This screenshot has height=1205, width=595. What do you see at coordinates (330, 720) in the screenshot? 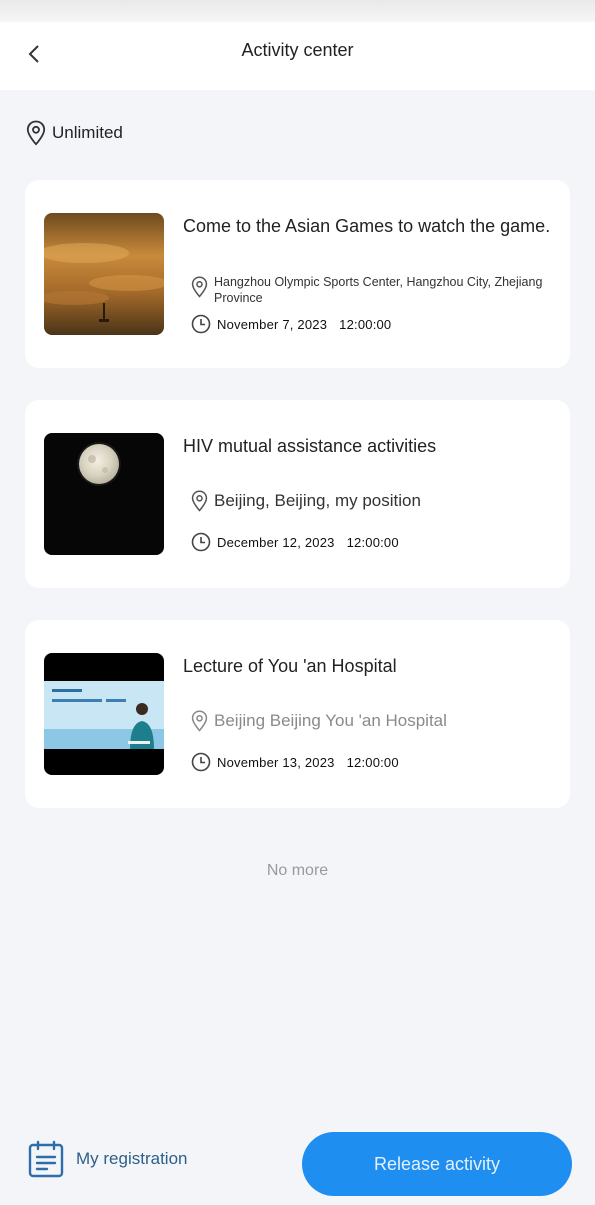
I see `location-text: Beijing Beijing You 'an Hospital` at bounding box center [330, 720].